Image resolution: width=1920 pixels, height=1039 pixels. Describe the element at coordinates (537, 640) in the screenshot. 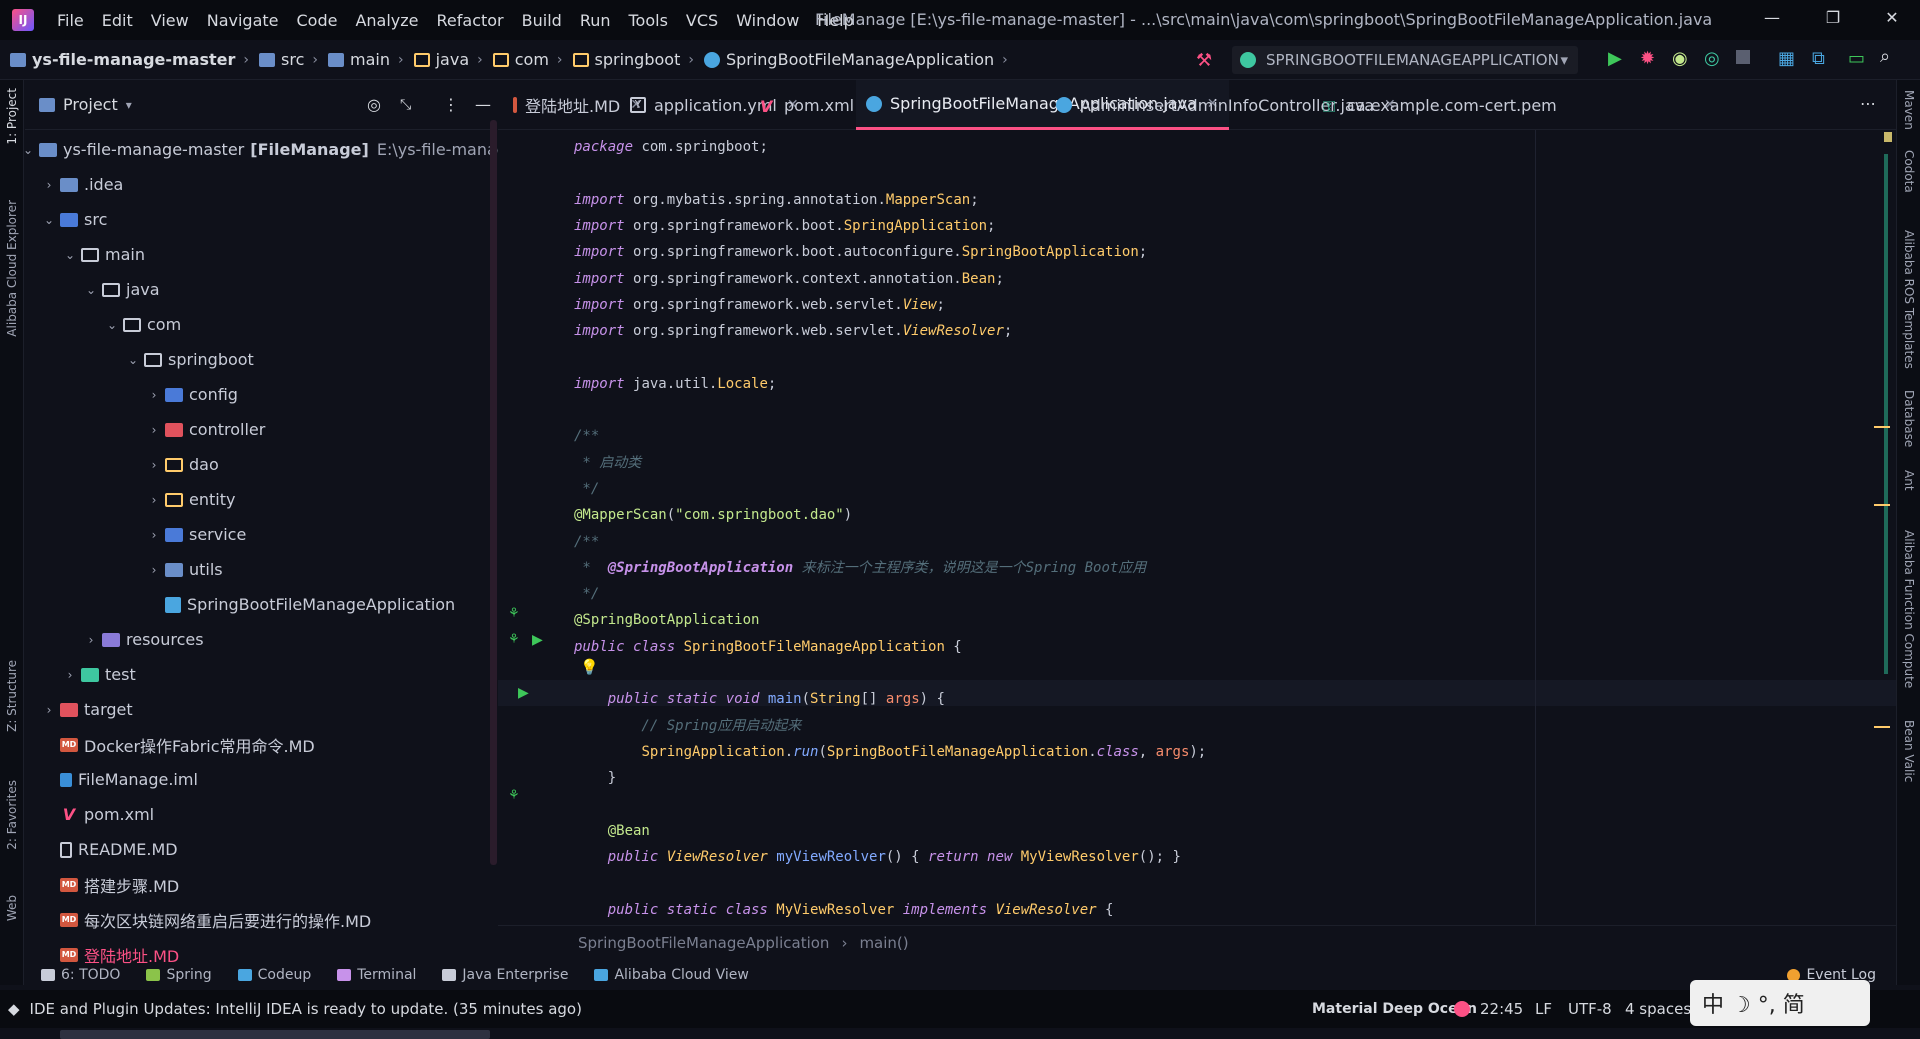

I see `run-class-gutter-icon: ▶` at that location.